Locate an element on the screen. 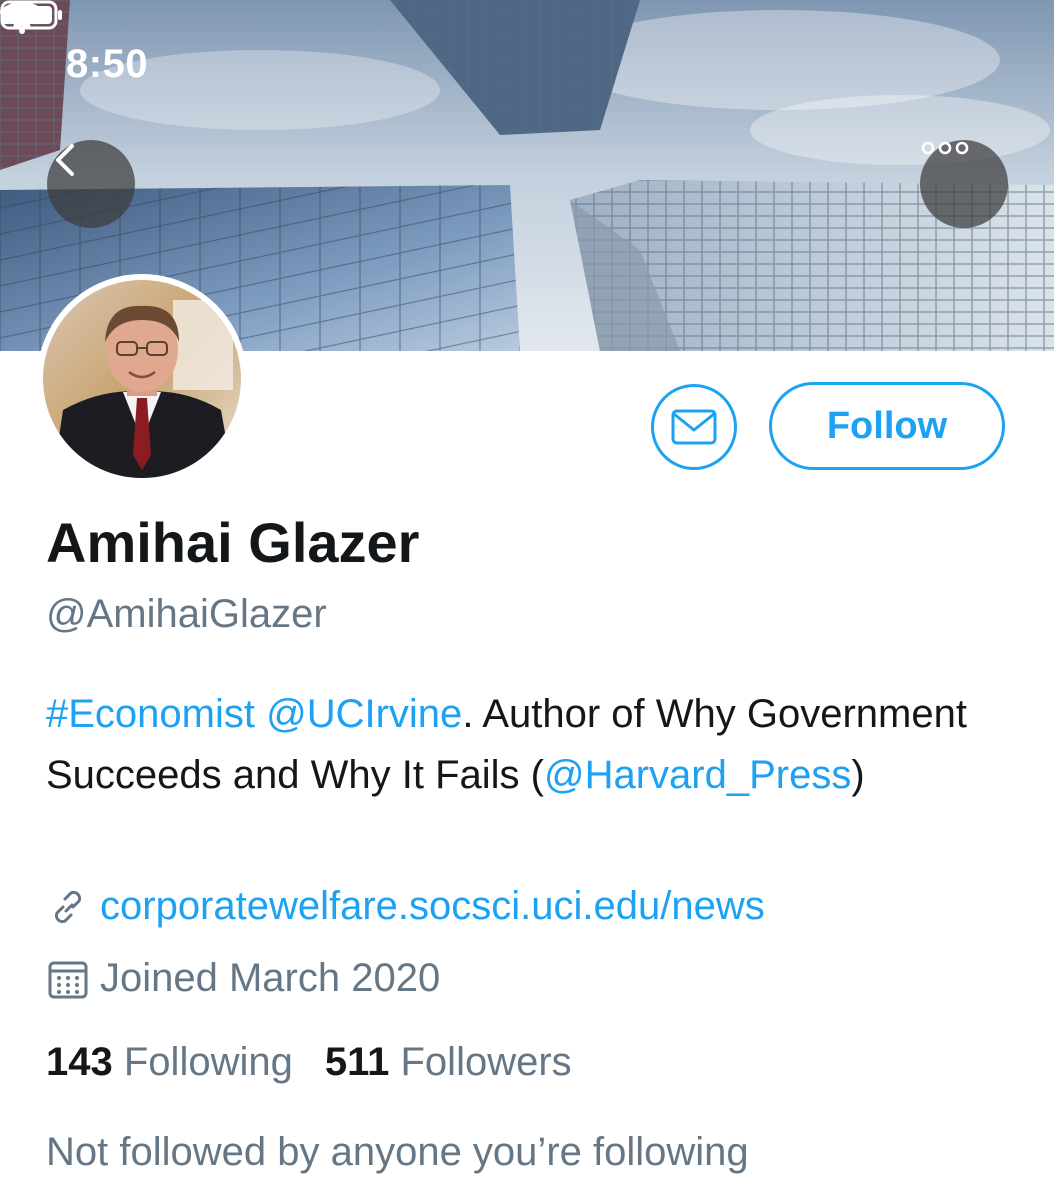 This screenshot has height=1200, width=1054. bio-mention-ucirvine: @UCIrvine is located at coordinates (364, 714).